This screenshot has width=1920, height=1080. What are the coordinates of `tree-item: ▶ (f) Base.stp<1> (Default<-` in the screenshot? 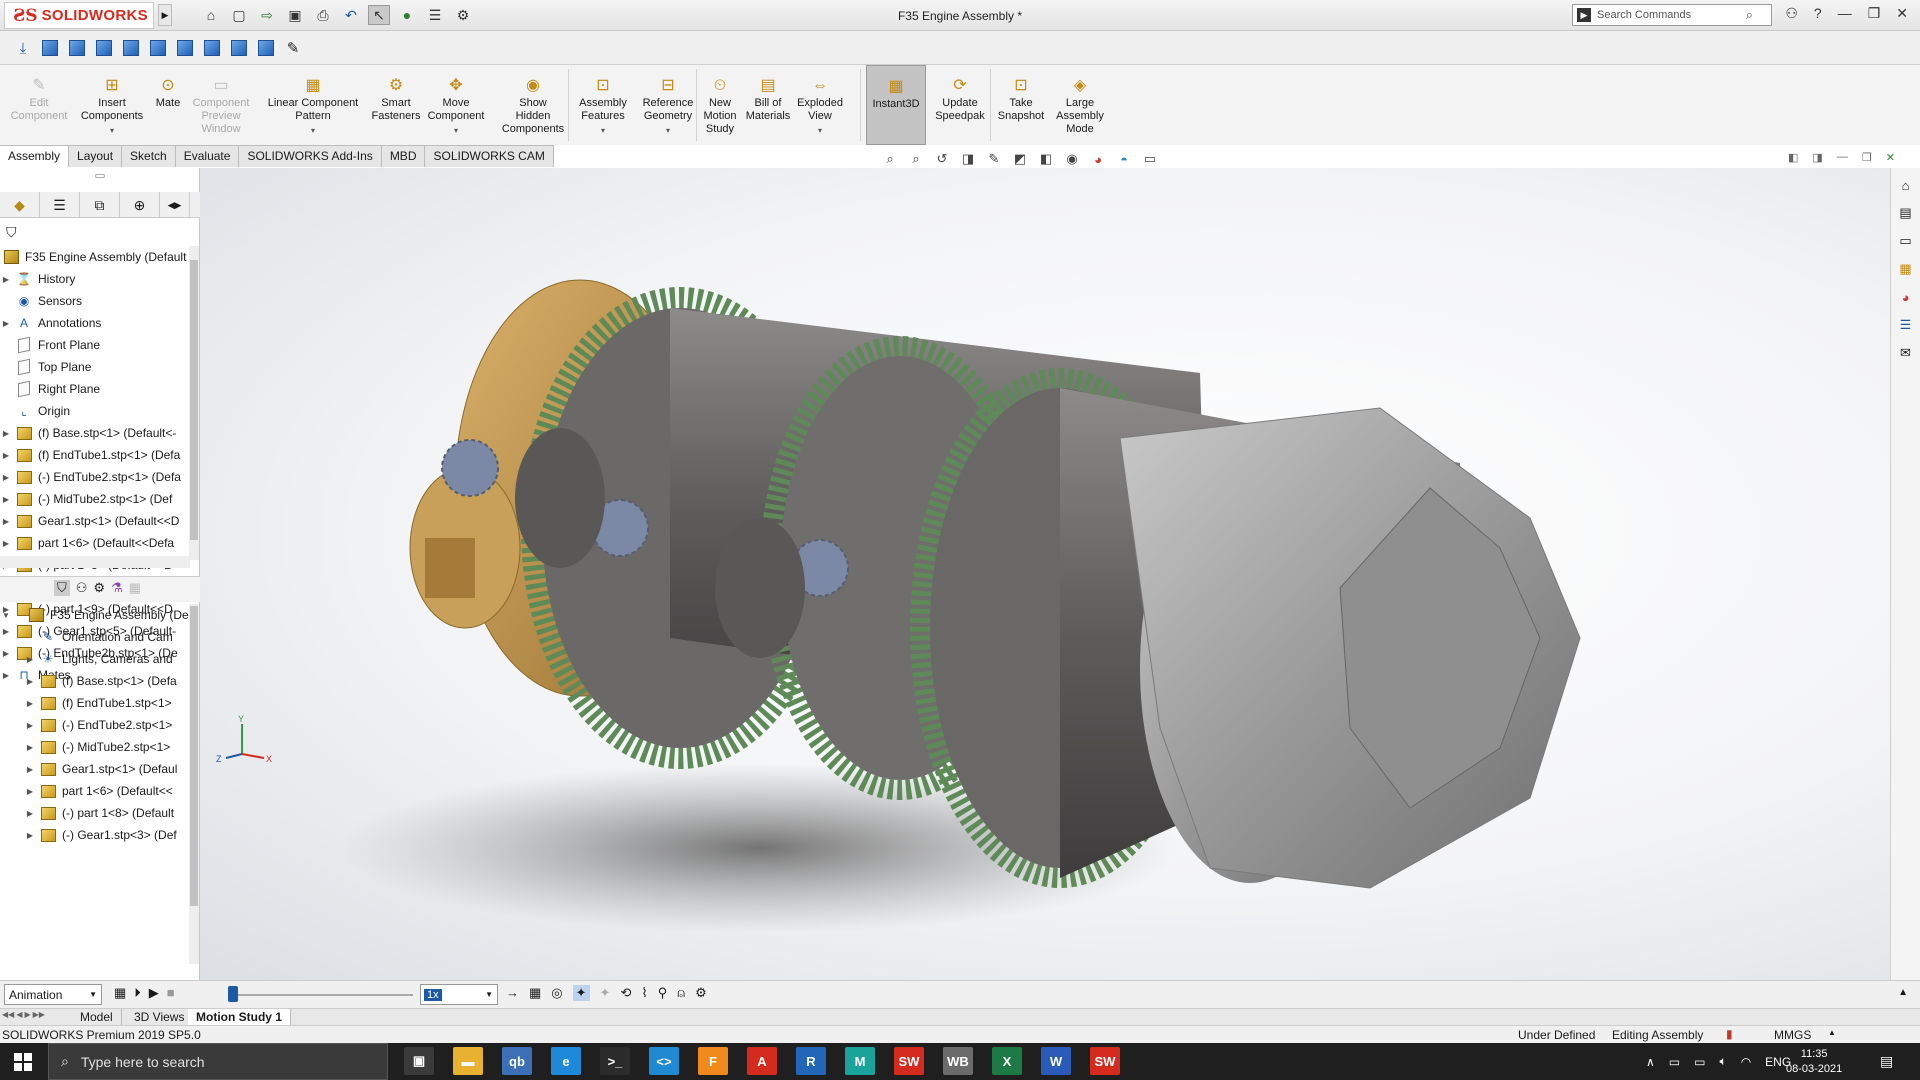 It's located at (95, 433).